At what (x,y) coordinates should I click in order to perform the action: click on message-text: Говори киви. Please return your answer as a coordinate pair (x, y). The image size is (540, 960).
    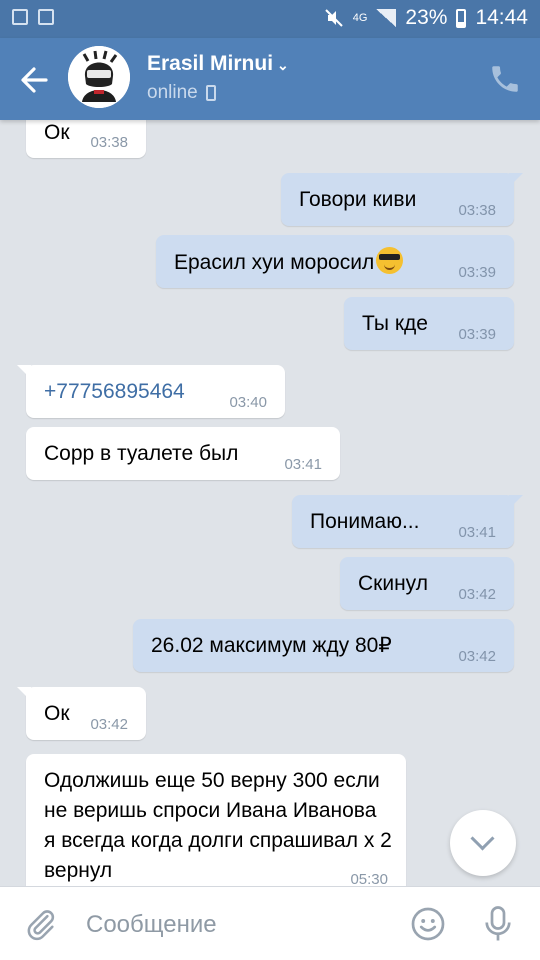
    Looking at the image, I should click on (358, 199).